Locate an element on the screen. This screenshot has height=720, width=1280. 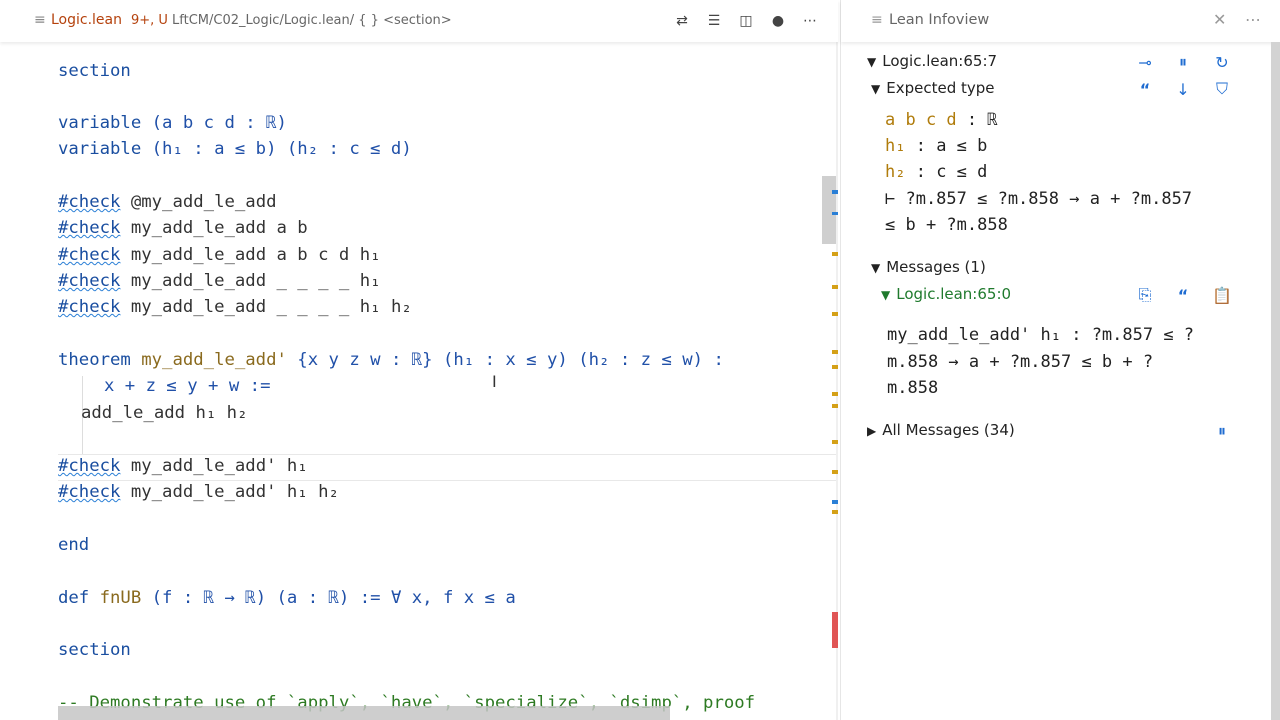
all-messages-toggle: ▶ All Messages (34) is located at coordinates (941, 430).